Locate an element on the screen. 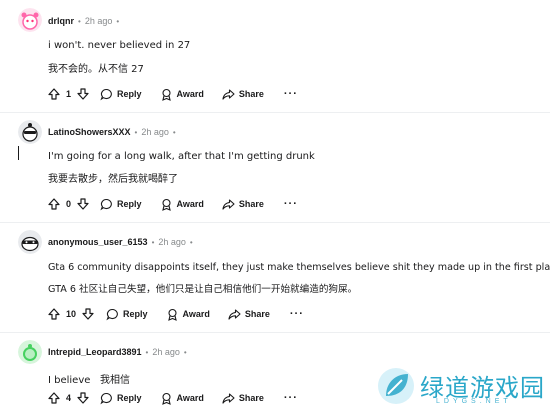 Image resolution: width=550 pixels, height=414 pixels. comment-meta: LatinoShowersXXX • 2h ago • is located at coordinates (112, 132).